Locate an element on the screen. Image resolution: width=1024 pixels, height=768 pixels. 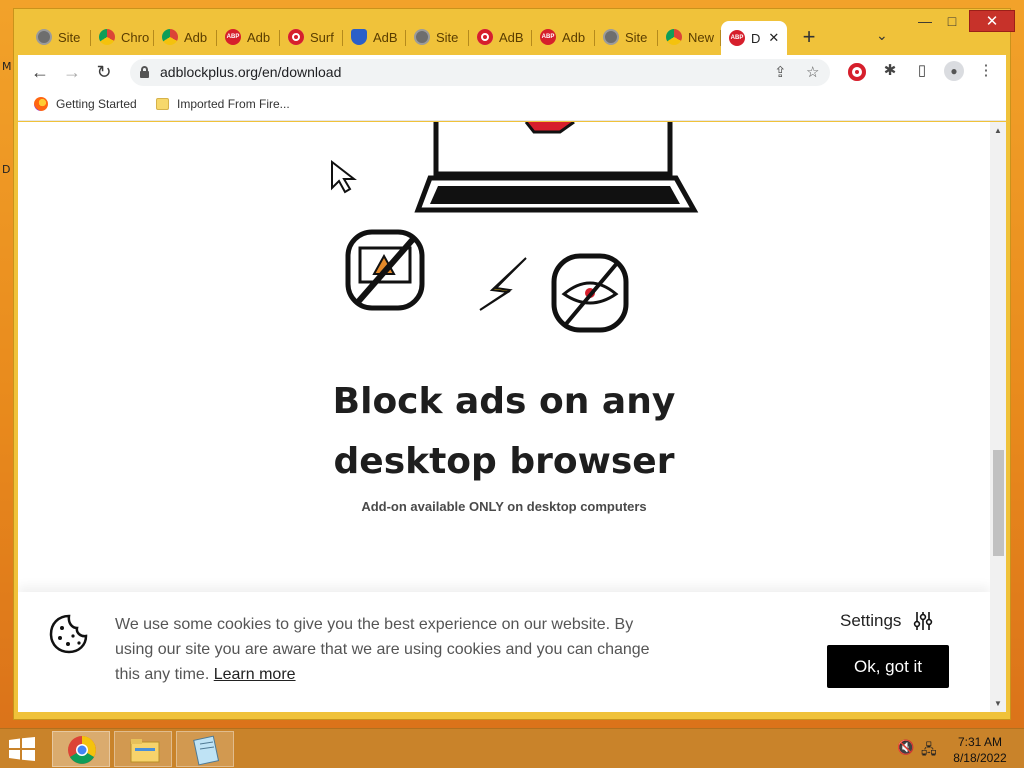
taskbar-chrome is located at coordinates (81, 749).